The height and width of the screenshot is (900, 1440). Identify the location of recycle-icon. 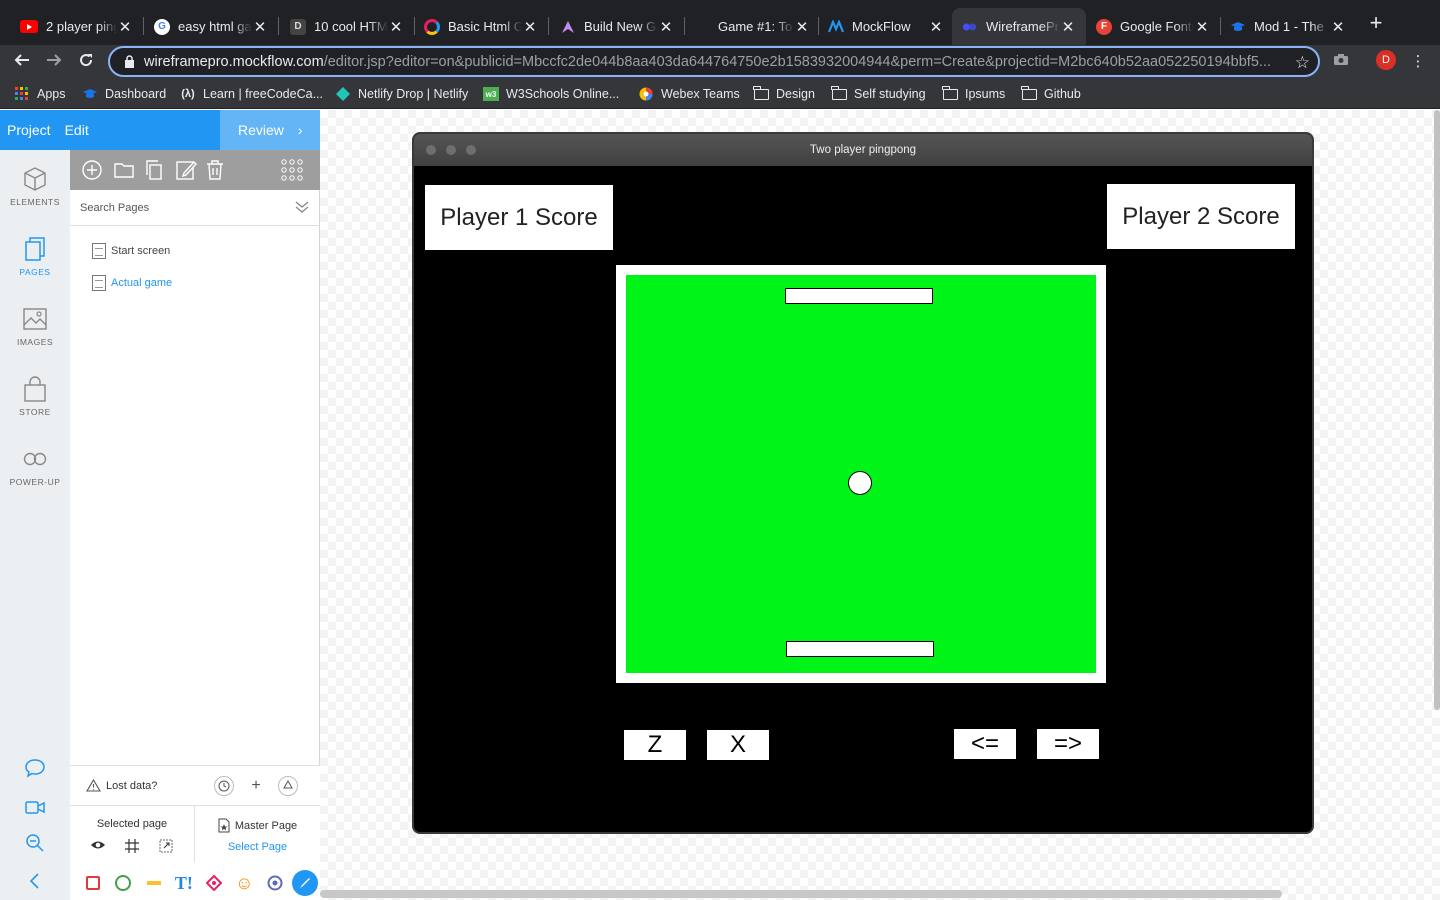
(288, 786).